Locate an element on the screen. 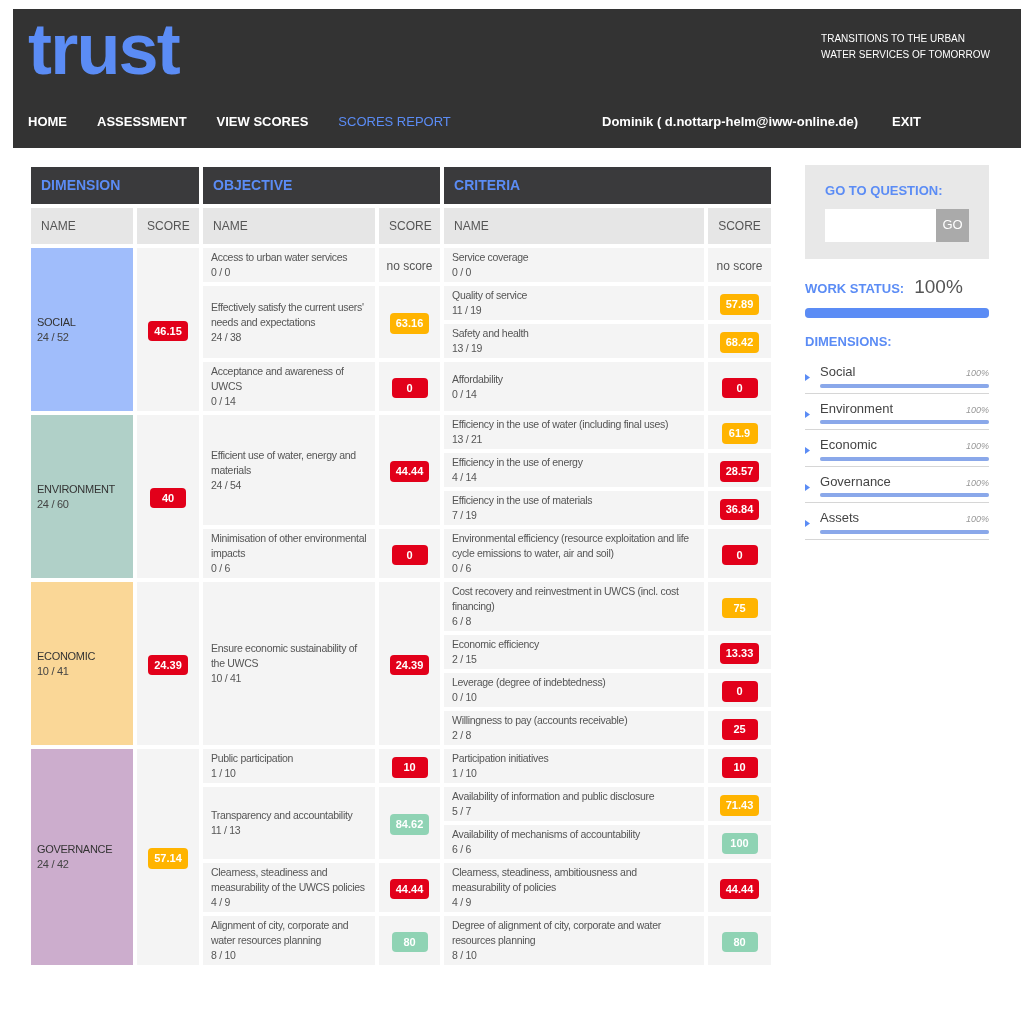  nav-tab: HOME is located at coordinates (47, 122).